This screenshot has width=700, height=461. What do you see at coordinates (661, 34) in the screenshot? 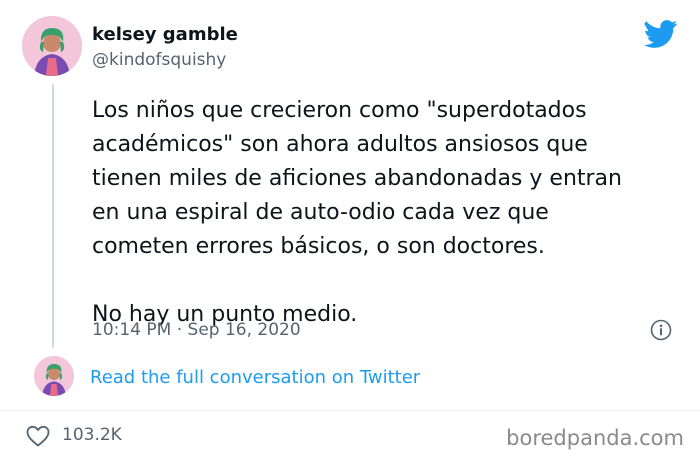
I see `twitter-bird-icon` at bounding box center [661, 34].